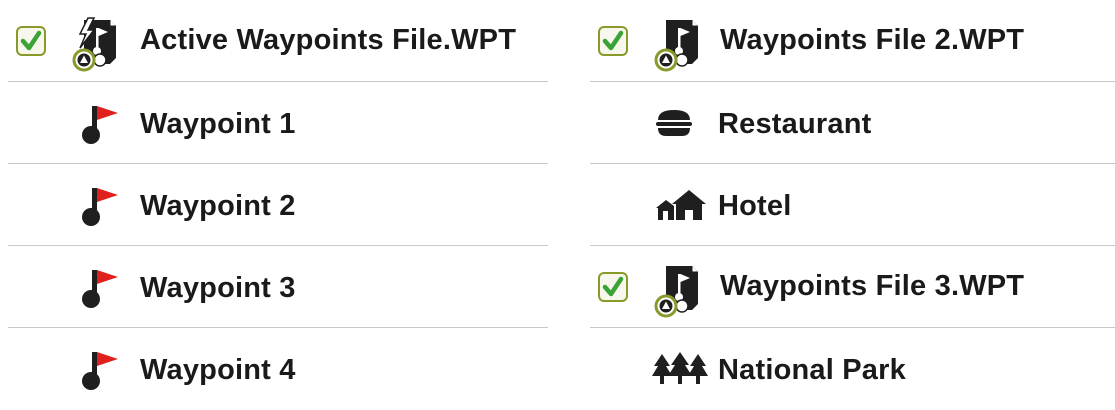 The image size is (1115, 410). Describe the element at coordinates (218, 288) in the screenshot. I see `waypoint-label: Waypoint 3` at that location.